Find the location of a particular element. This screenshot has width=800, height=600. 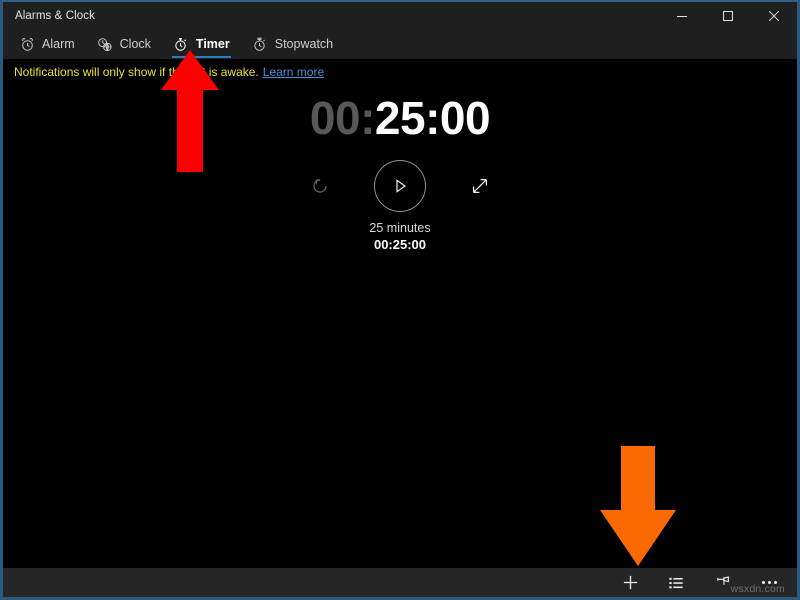

learn-more-link: Learn more is located at coordinates (293, 72).